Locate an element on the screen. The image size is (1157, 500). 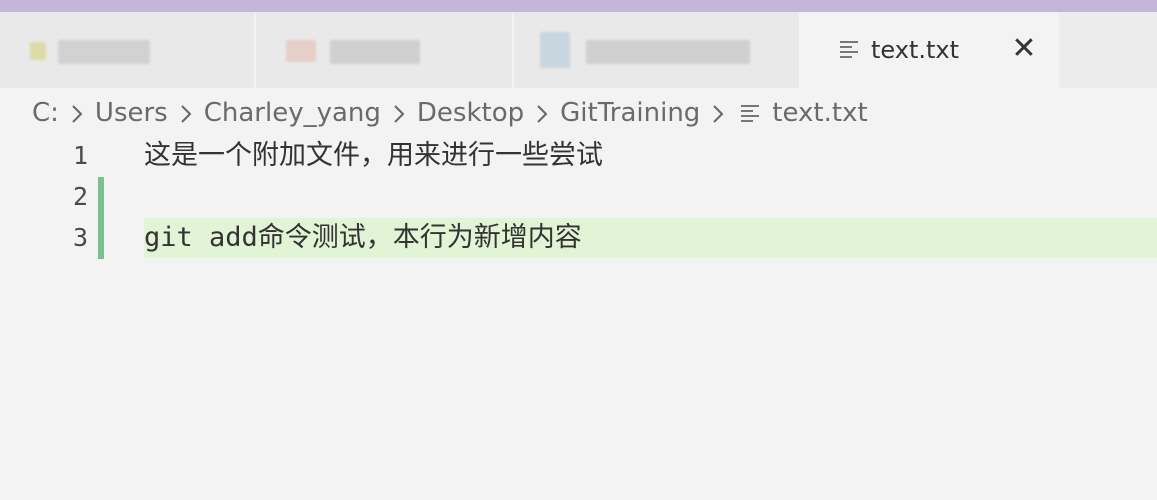
breadcrumb-item-file: text.txt is located at coordinates (819, 113).